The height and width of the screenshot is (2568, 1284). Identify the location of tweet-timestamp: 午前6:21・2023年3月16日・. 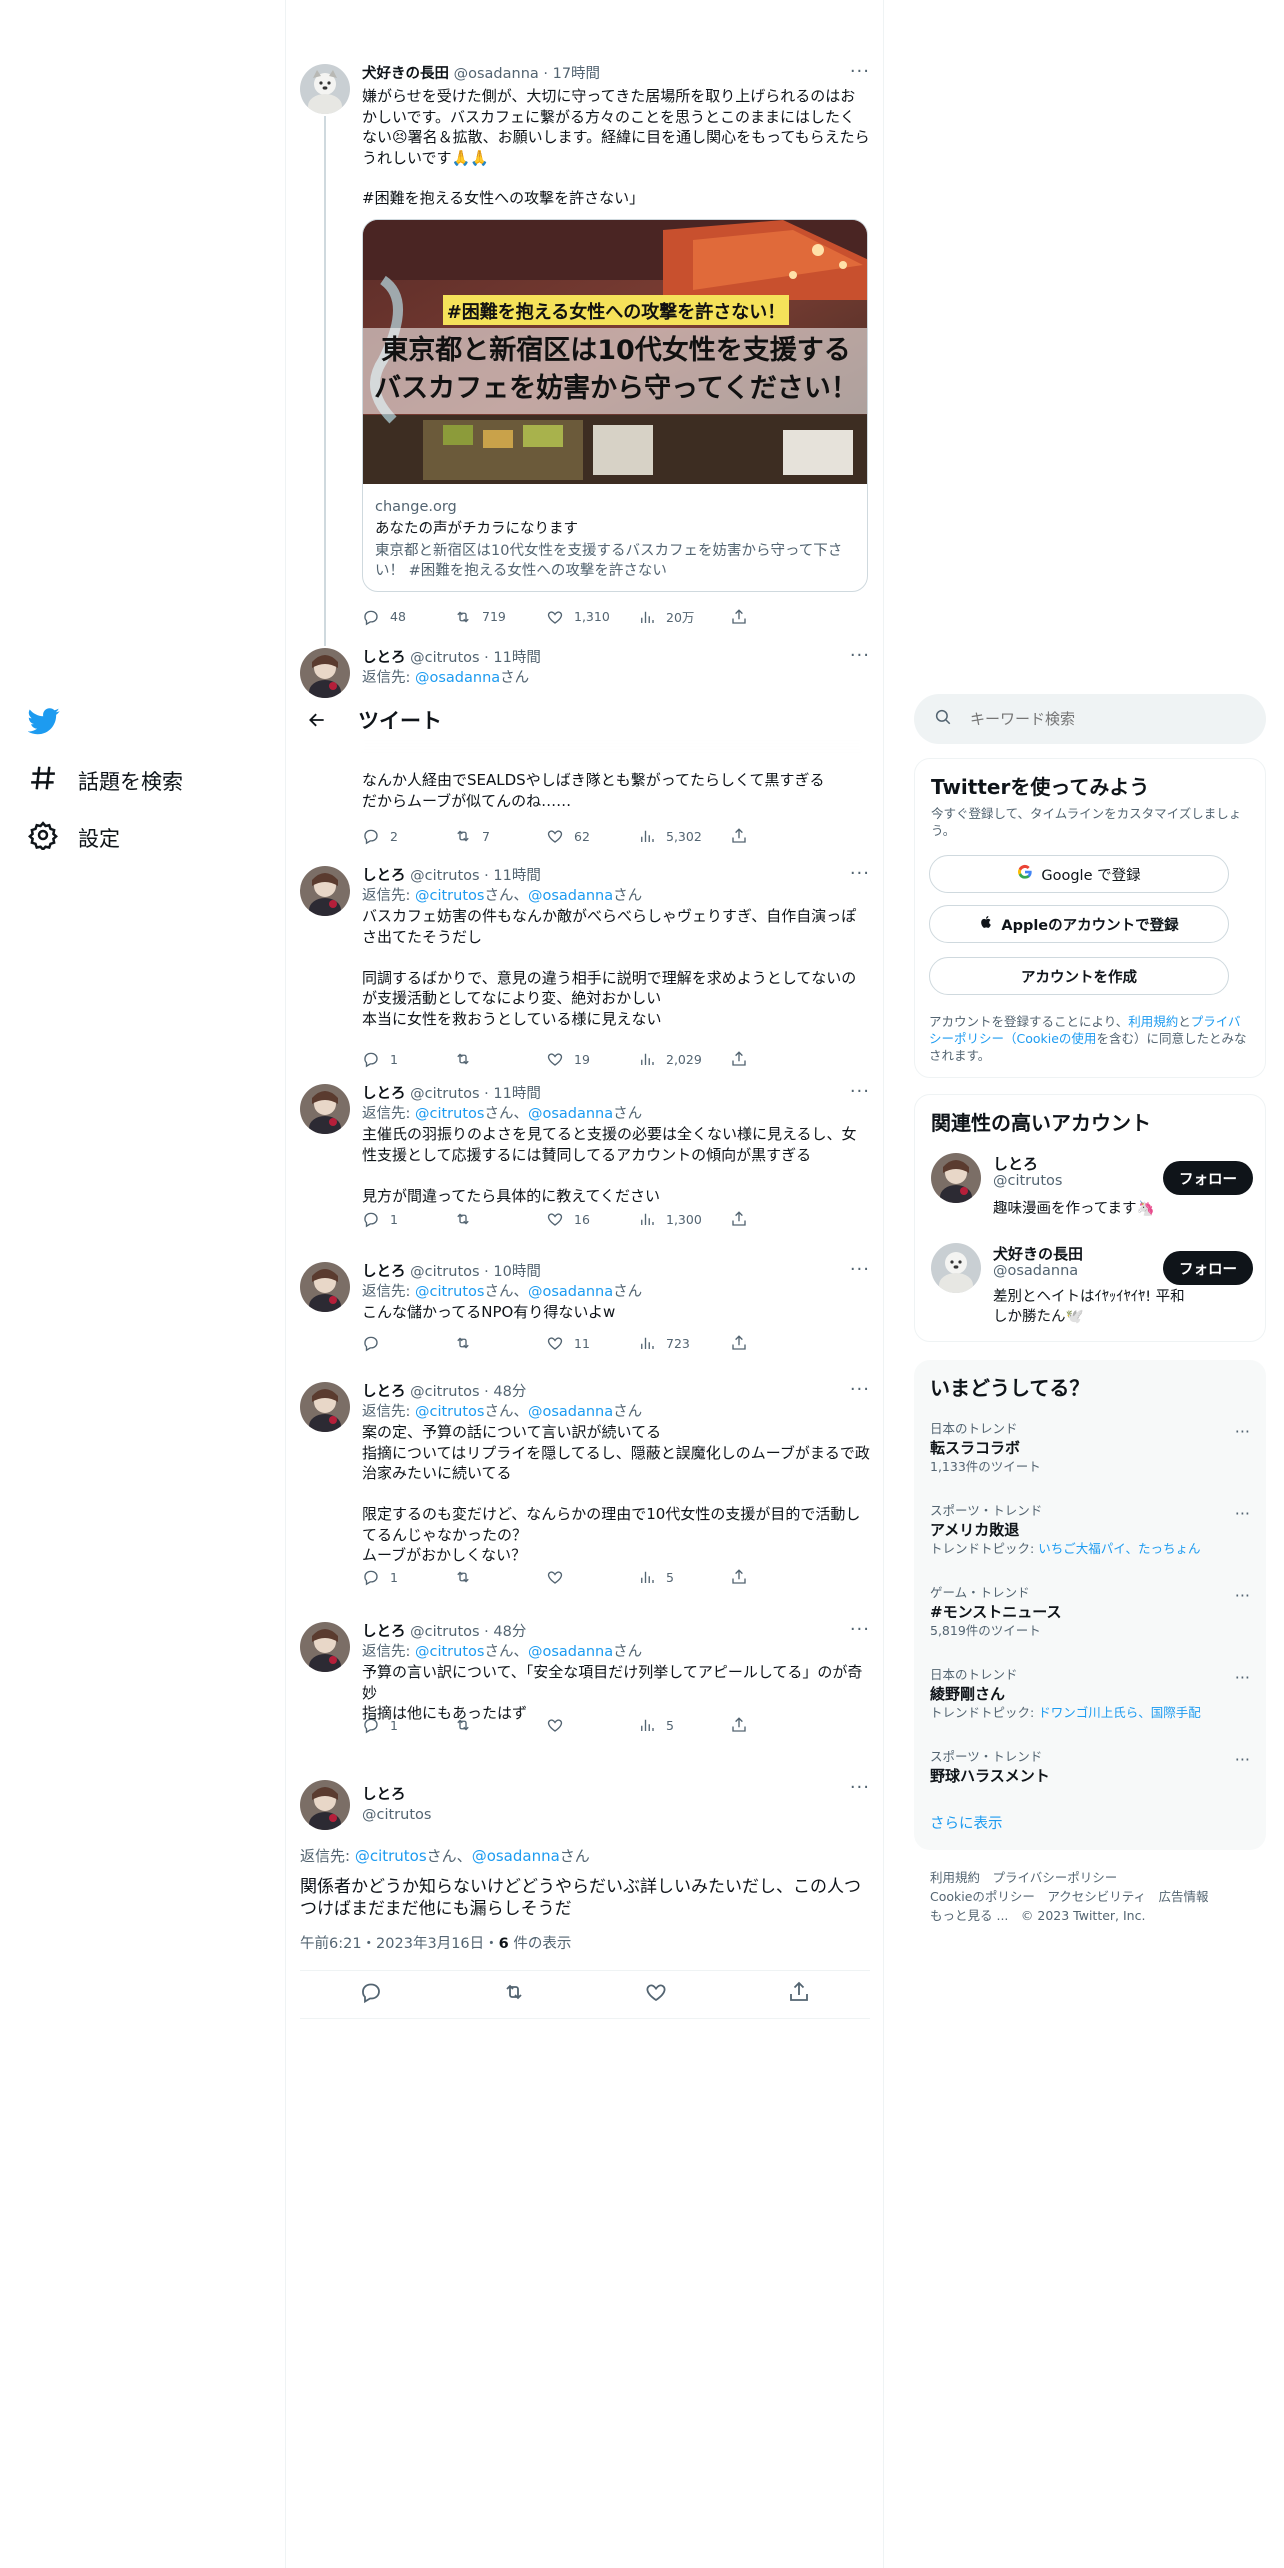
(399, 1944).